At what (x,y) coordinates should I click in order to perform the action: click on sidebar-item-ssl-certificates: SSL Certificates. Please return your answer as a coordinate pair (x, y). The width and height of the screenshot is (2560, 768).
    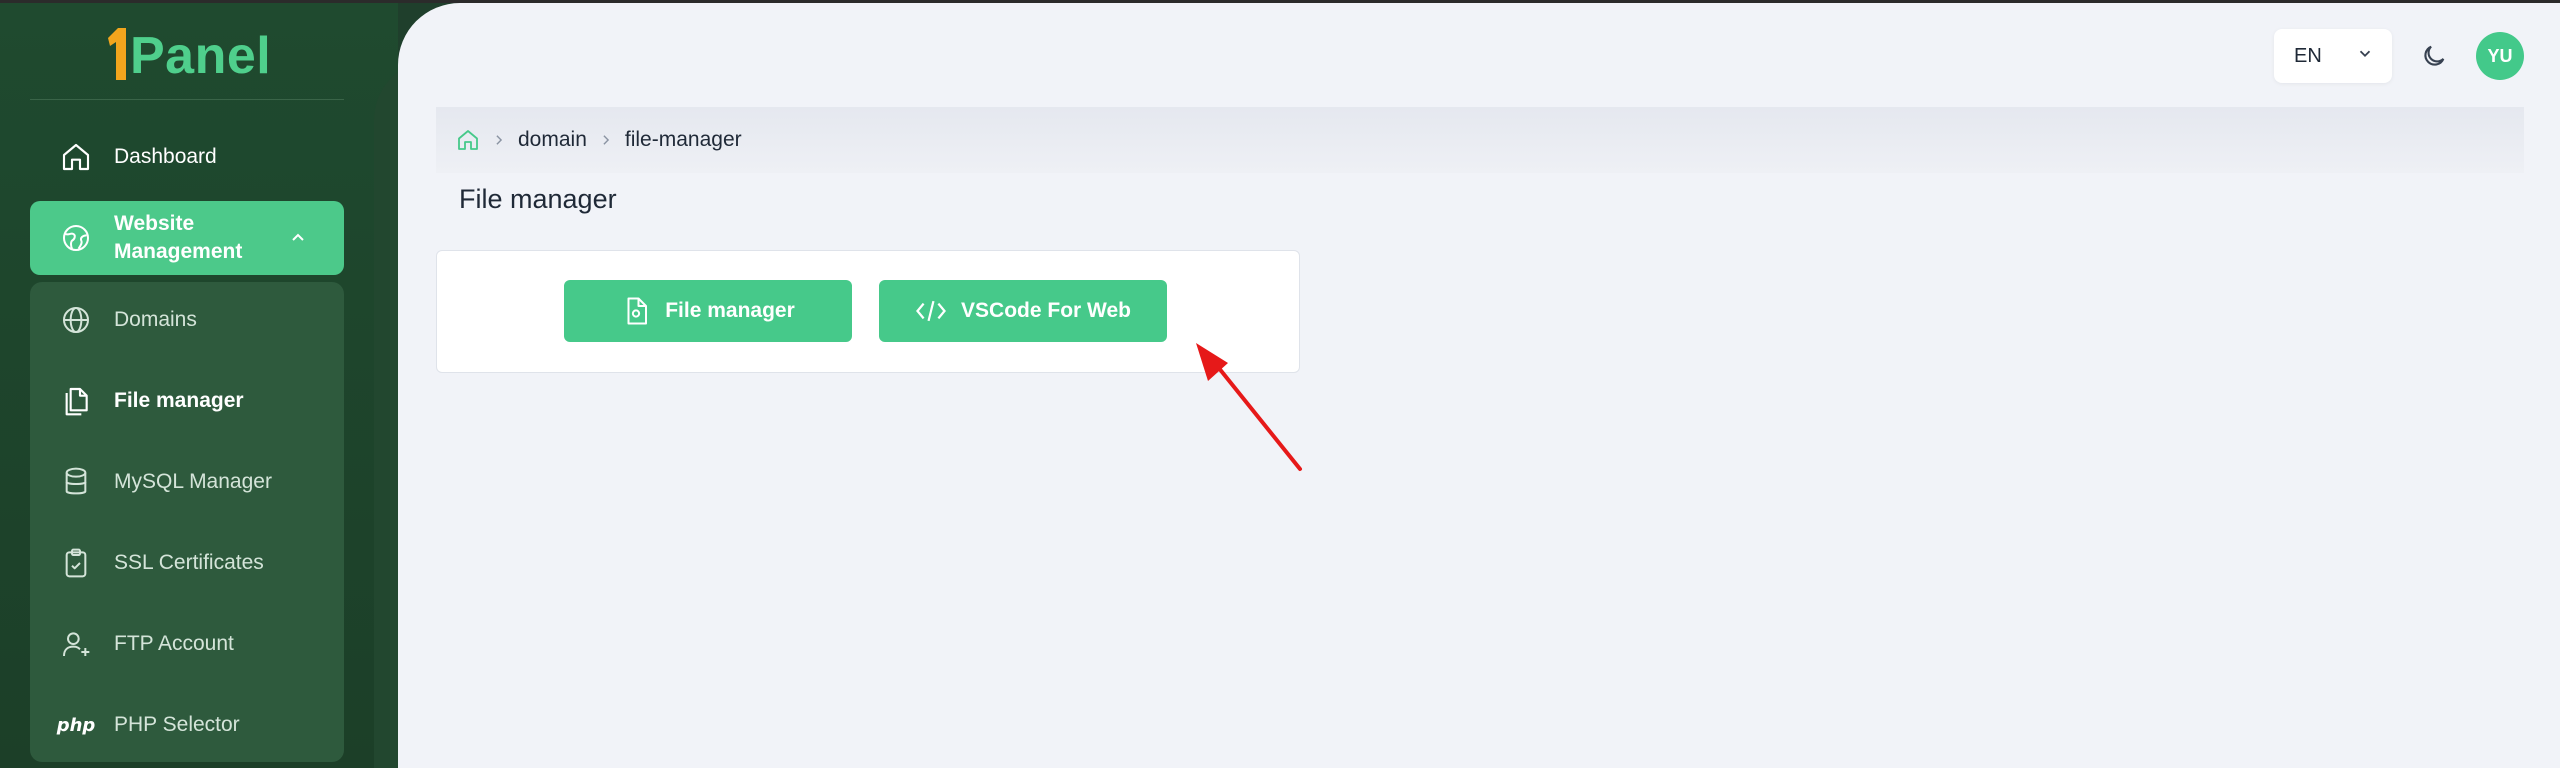
    Looking at the image, I should click on (187, 563).